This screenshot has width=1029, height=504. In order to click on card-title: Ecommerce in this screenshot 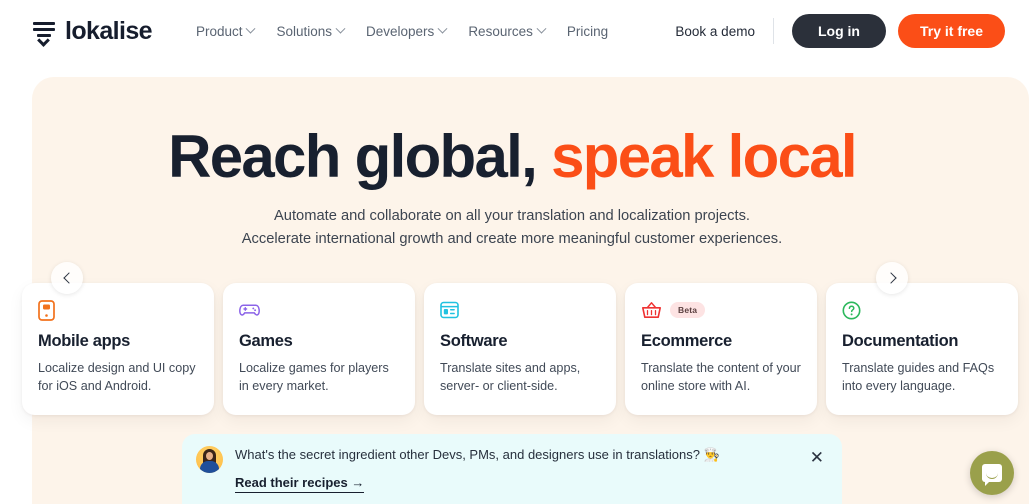, I will do `click(686, 341)`.